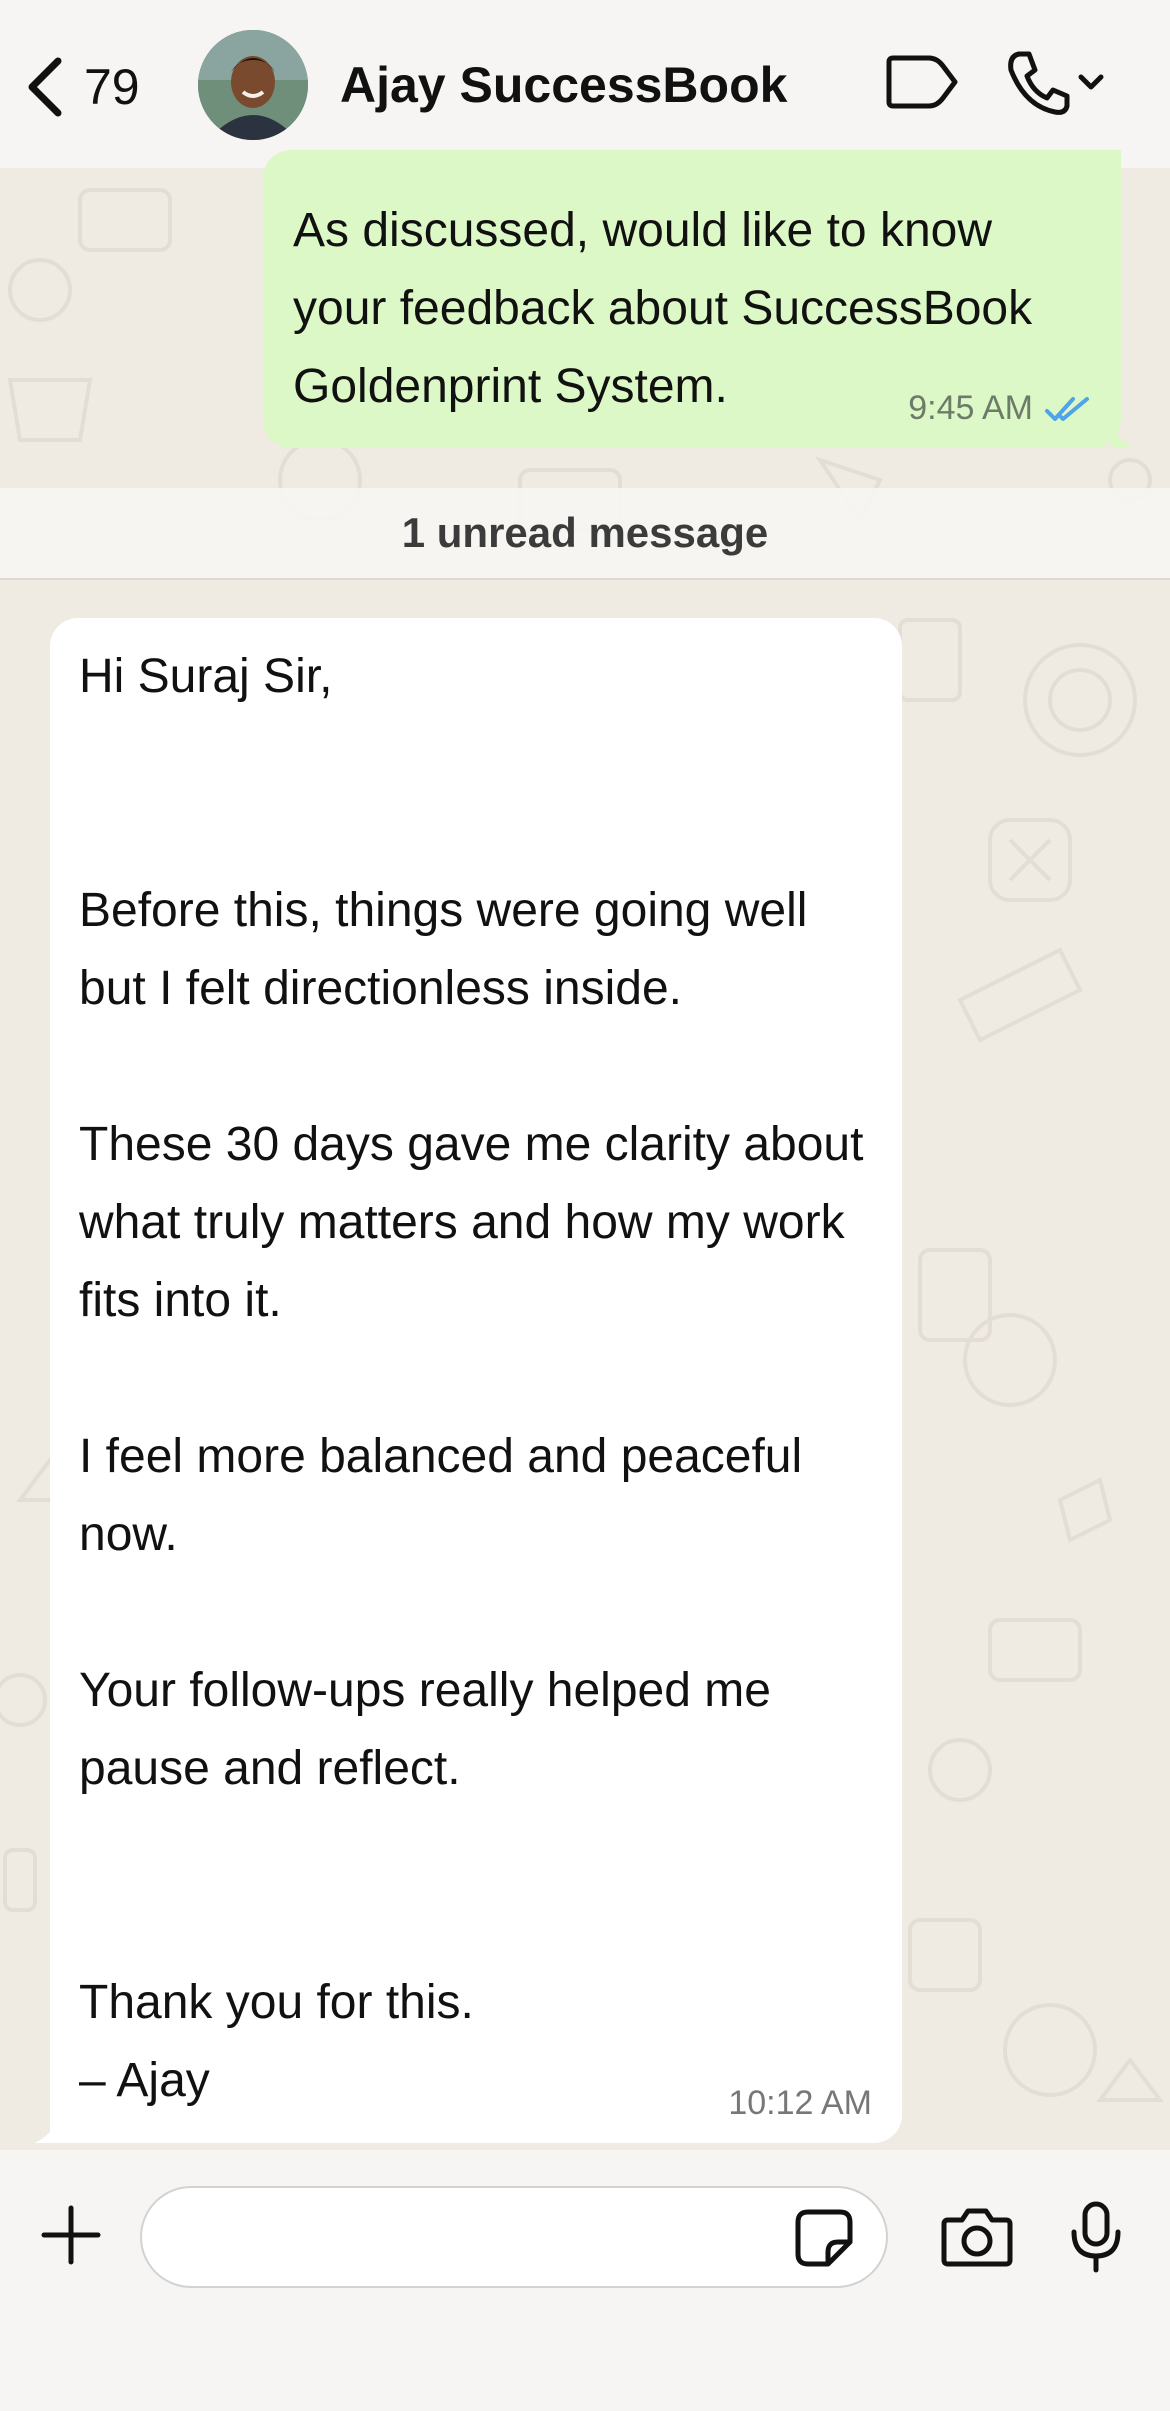 This screenshot has height=2411, width=1170. Describe the element at coordinates (441, 1495) in the screenshot. I see `message-line: I feel more balanced and peaceful now.` at that location.